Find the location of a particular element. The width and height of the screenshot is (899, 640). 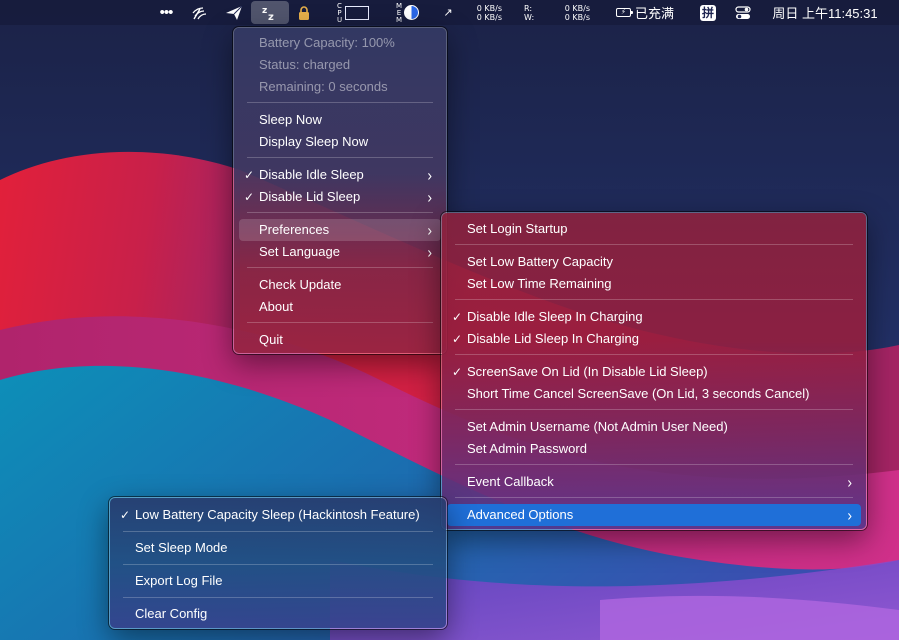

set-language-item: Set Language › is located at coordinates (340, 252).